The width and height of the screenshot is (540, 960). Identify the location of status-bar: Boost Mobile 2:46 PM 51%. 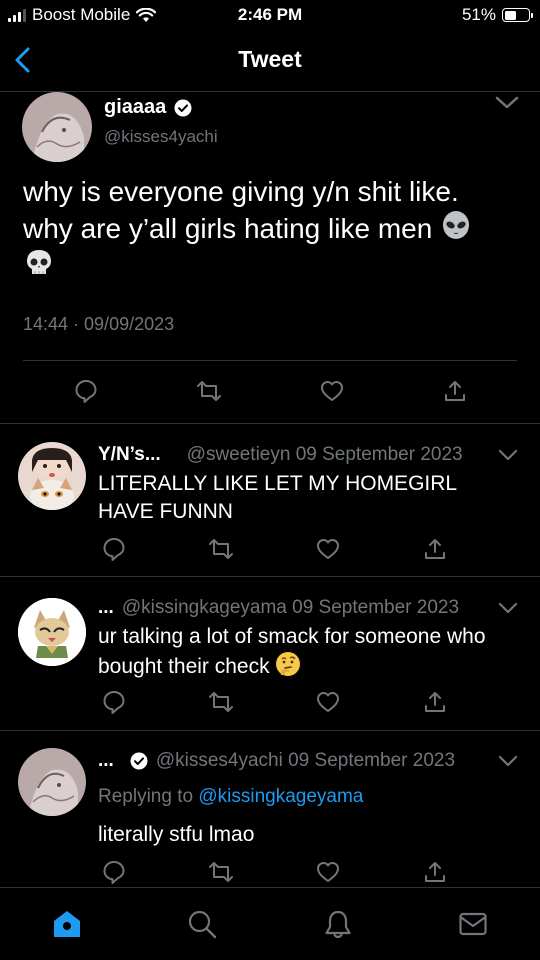
(270, 15).